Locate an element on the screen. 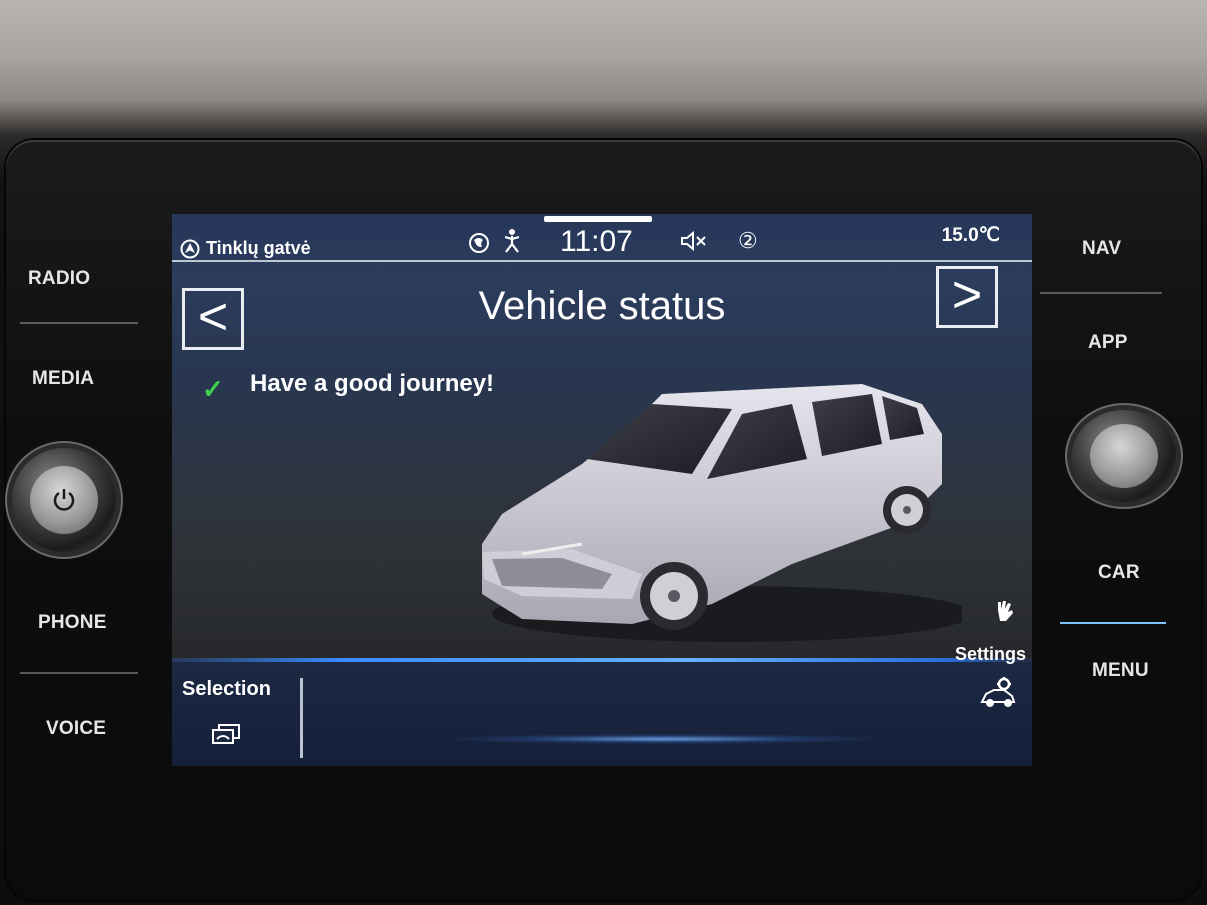 Image resolution: width=1207 pixels, height=905 pixels. nav-arrow-icon is located at coordinates (190, 249).